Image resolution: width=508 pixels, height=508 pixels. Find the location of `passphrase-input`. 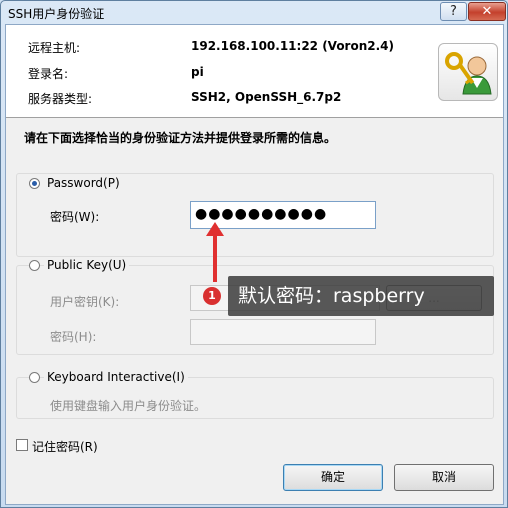

passphrase-input is located at coordinates (283, 332).